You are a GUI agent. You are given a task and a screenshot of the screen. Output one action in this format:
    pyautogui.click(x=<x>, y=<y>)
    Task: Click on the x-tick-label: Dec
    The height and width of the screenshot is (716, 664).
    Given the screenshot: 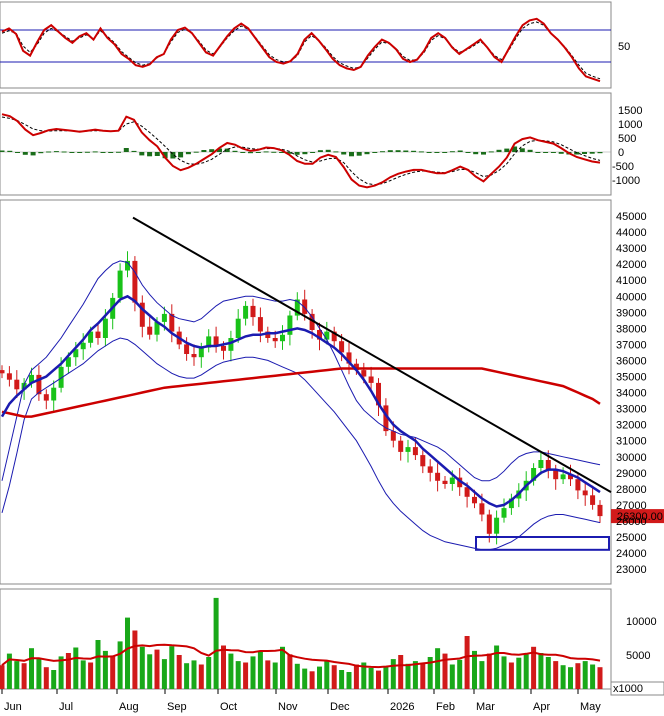 What is the action you would take?
    pyautogui.click(x=340, y=707)
    